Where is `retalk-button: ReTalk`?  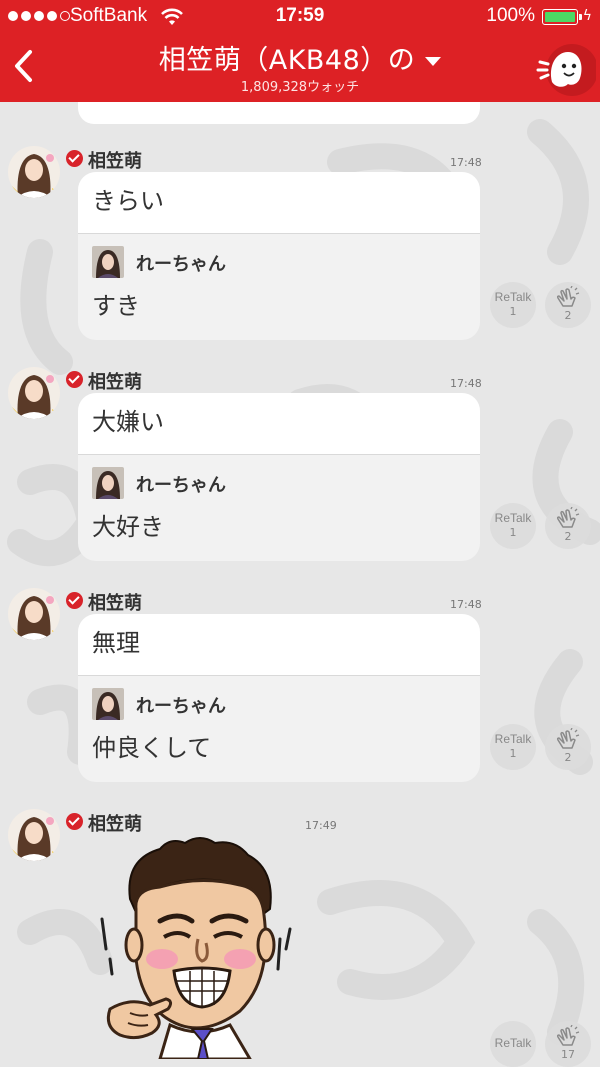
retalk-button: ReTalk is located at coordinates (513, 1044).